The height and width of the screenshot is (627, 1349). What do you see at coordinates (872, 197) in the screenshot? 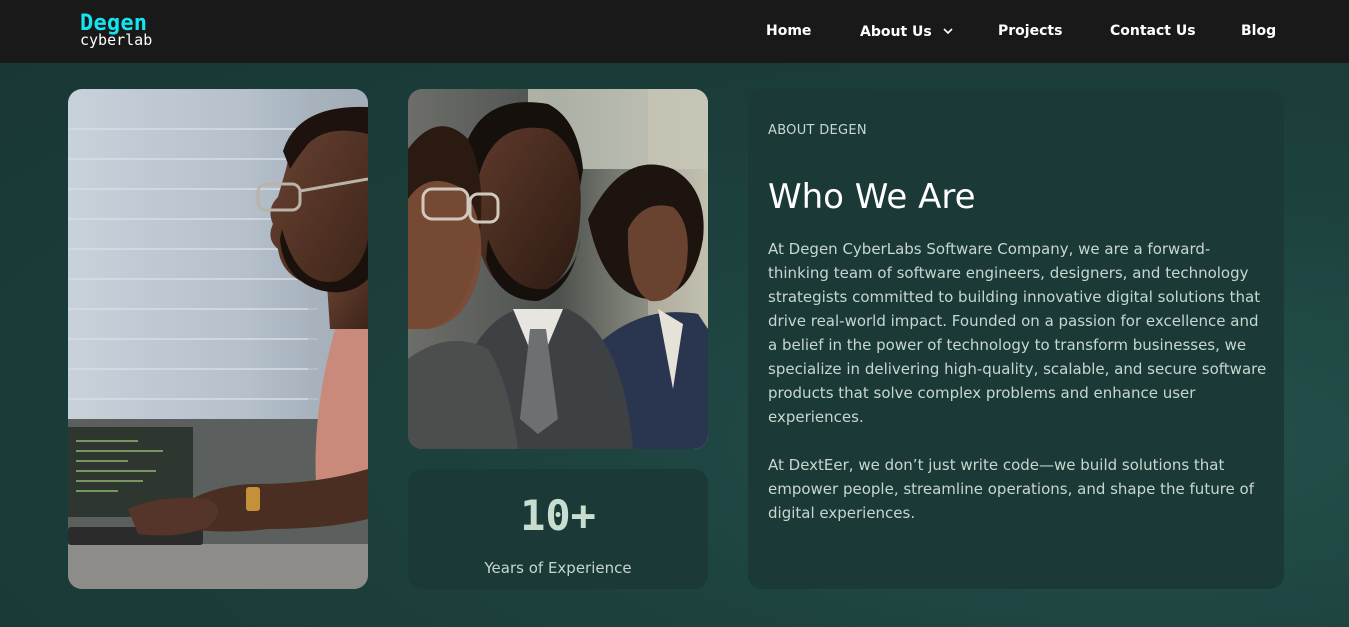
I see `section-heading: Who We Are` at bounding box center [872, 197].